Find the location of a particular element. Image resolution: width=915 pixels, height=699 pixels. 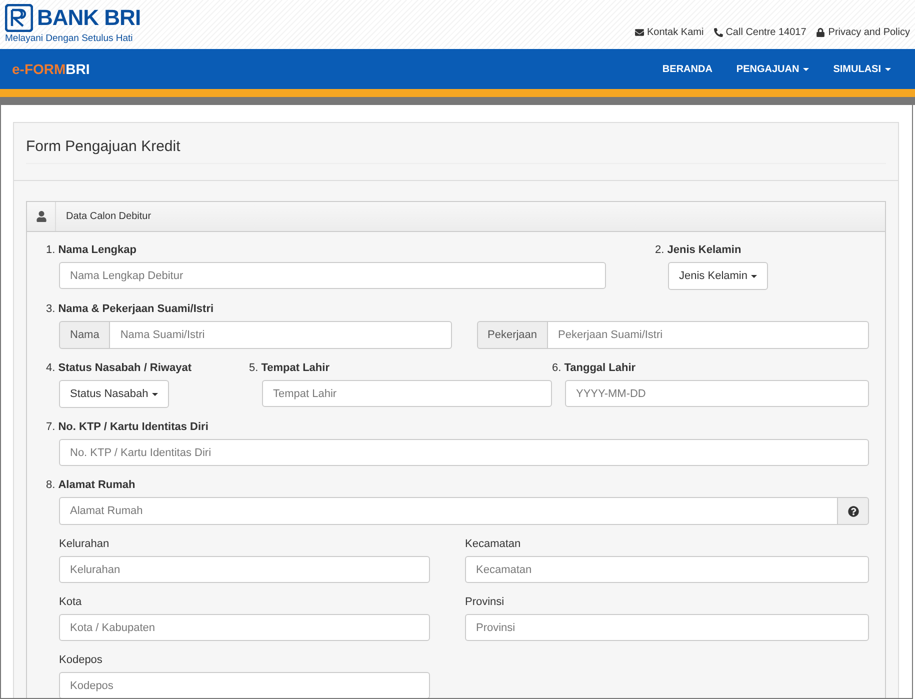

text-field: Provinsi is located at coordinates (667, 627).